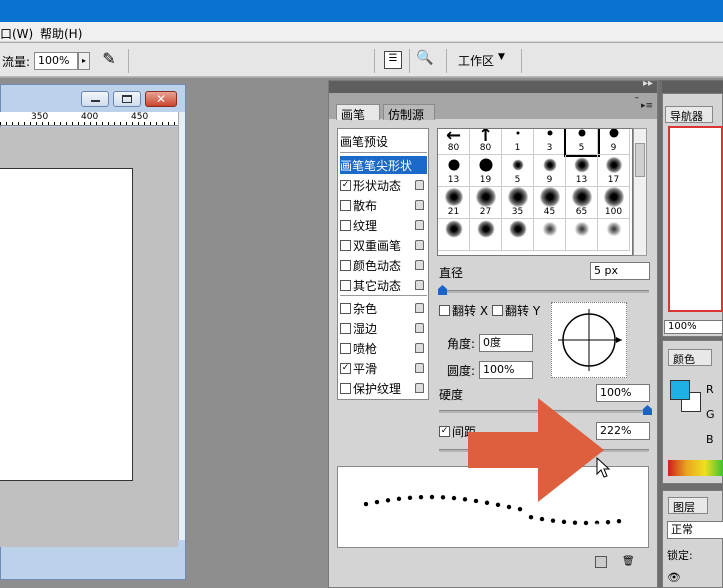 Image resolution: width=723 pixels, height=588 pixels. What do you see at coordinates (444, 310) in the screenshot?
I see `flip-x-checkbox` at bounding box center [444, 310].